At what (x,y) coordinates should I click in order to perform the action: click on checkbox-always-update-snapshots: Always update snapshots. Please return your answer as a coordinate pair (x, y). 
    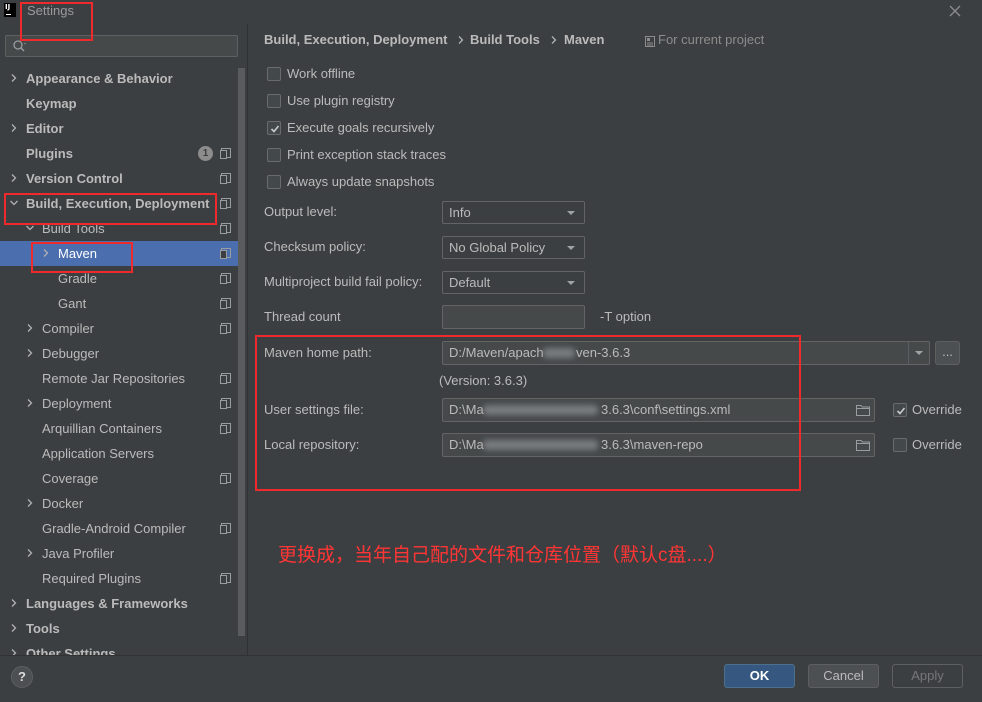
    Looking at the image, I should click on (394, 182).